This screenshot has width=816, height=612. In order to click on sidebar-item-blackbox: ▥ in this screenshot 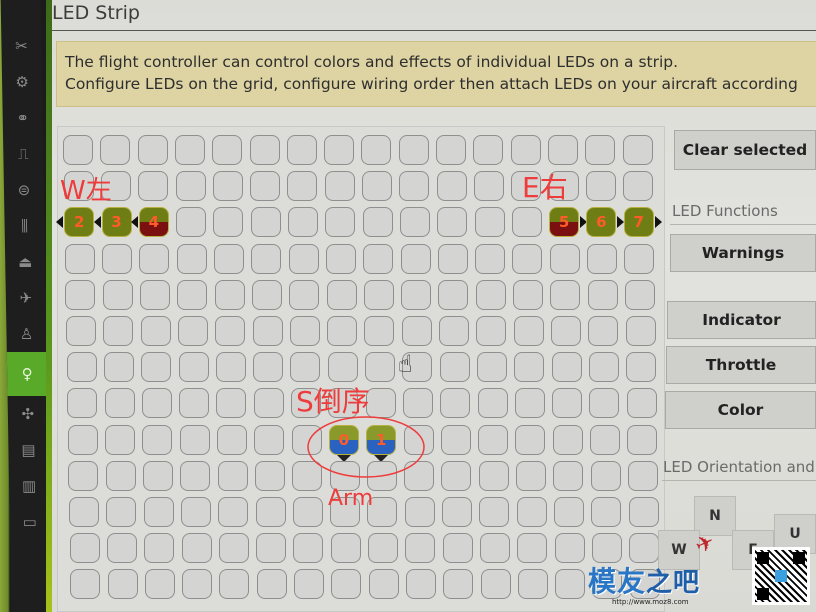, I will do `click(29, 486)`.